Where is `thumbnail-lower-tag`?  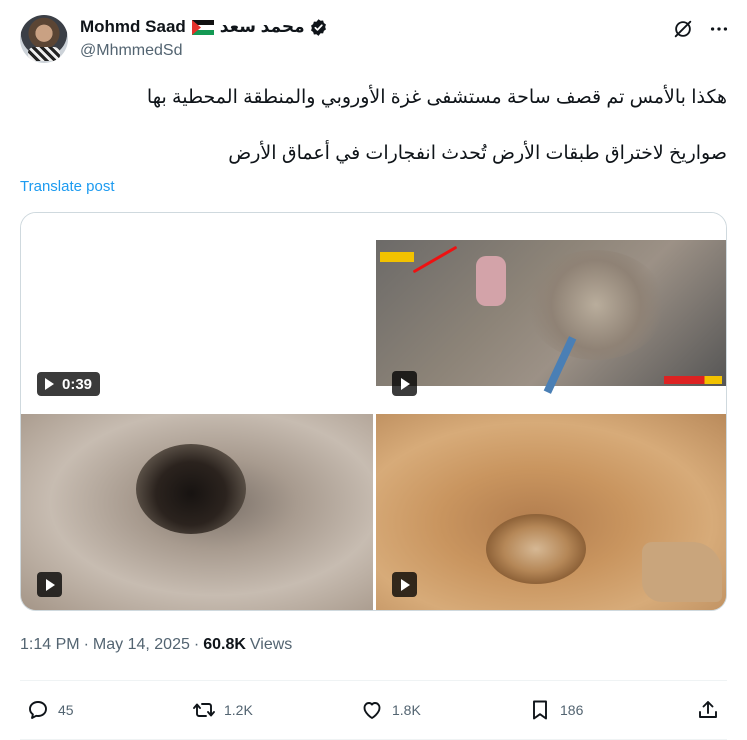 thumbnail-lower-tag is located at coordinates (693, 380).